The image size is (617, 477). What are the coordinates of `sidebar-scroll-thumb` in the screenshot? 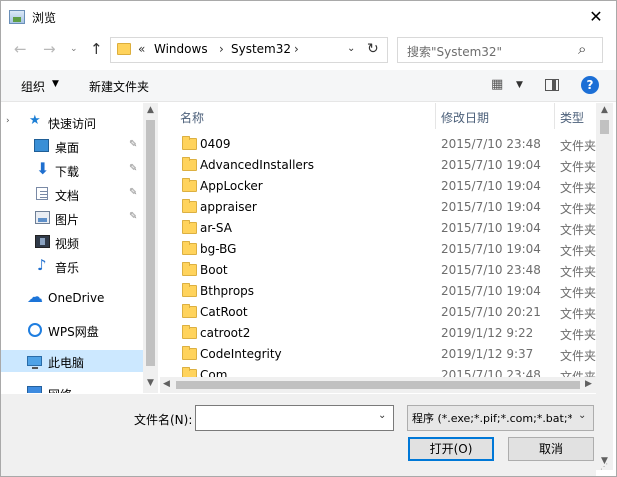 It's located at (150, 243).